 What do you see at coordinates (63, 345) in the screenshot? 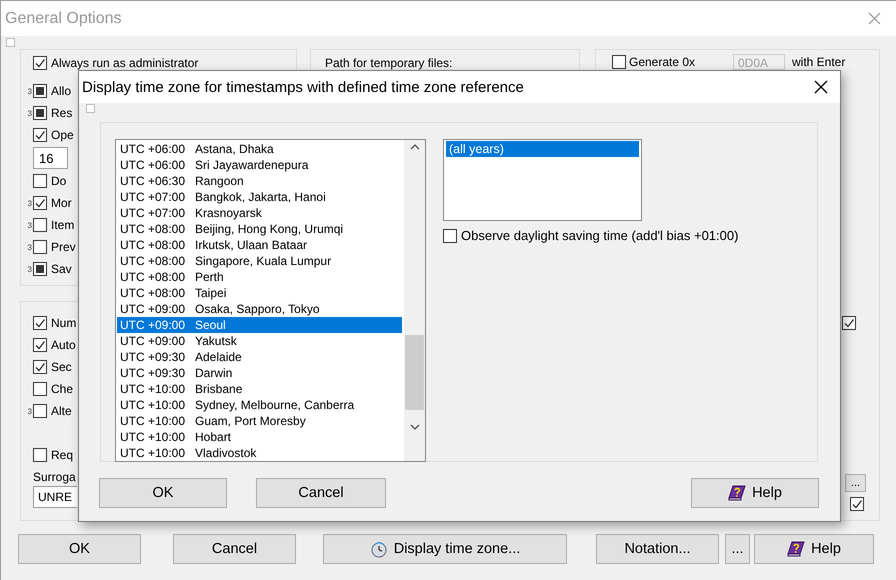
I see `option-label: Auto` at bounding box center [63, 345].